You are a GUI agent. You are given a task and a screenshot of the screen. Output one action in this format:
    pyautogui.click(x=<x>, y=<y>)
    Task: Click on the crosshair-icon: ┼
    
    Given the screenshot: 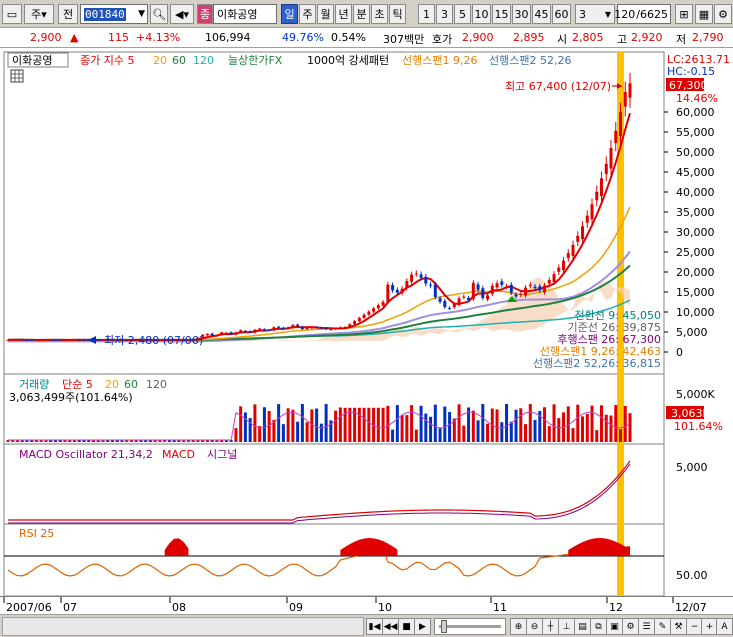 What is the action you would take?
    pyautogui.click(x=550, y=626)
    